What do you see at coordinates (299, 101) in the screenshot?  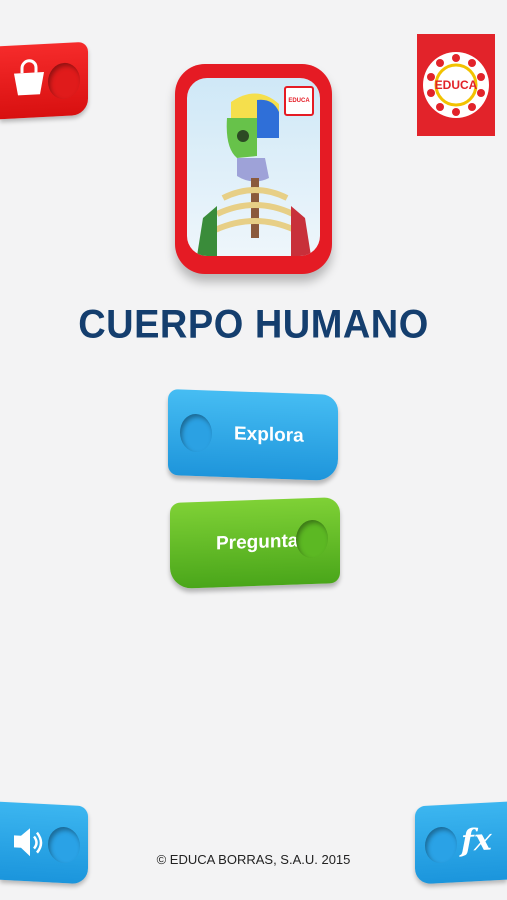 I see `educa-mini-logo: EDUCA` at bounding box center [299, 101].